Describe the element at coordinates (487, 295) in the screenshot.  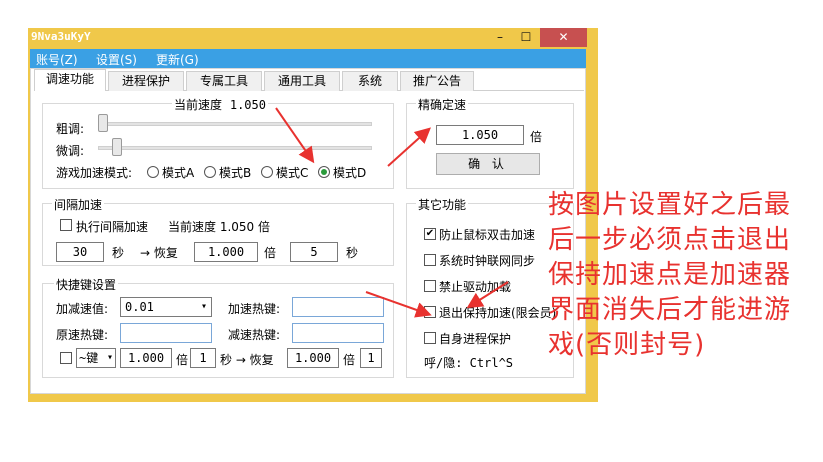
I see `arrow-from-note` at that location.